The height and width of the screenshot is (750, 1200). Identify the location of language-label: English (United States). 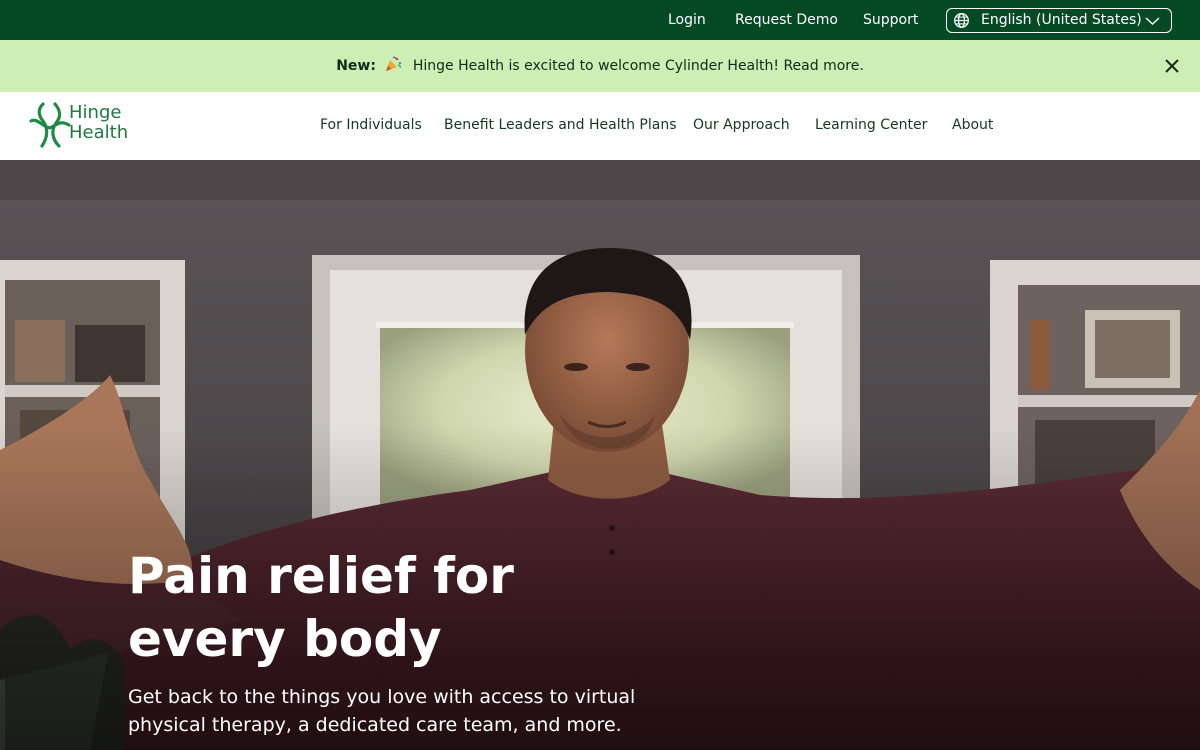
(1061, 20).